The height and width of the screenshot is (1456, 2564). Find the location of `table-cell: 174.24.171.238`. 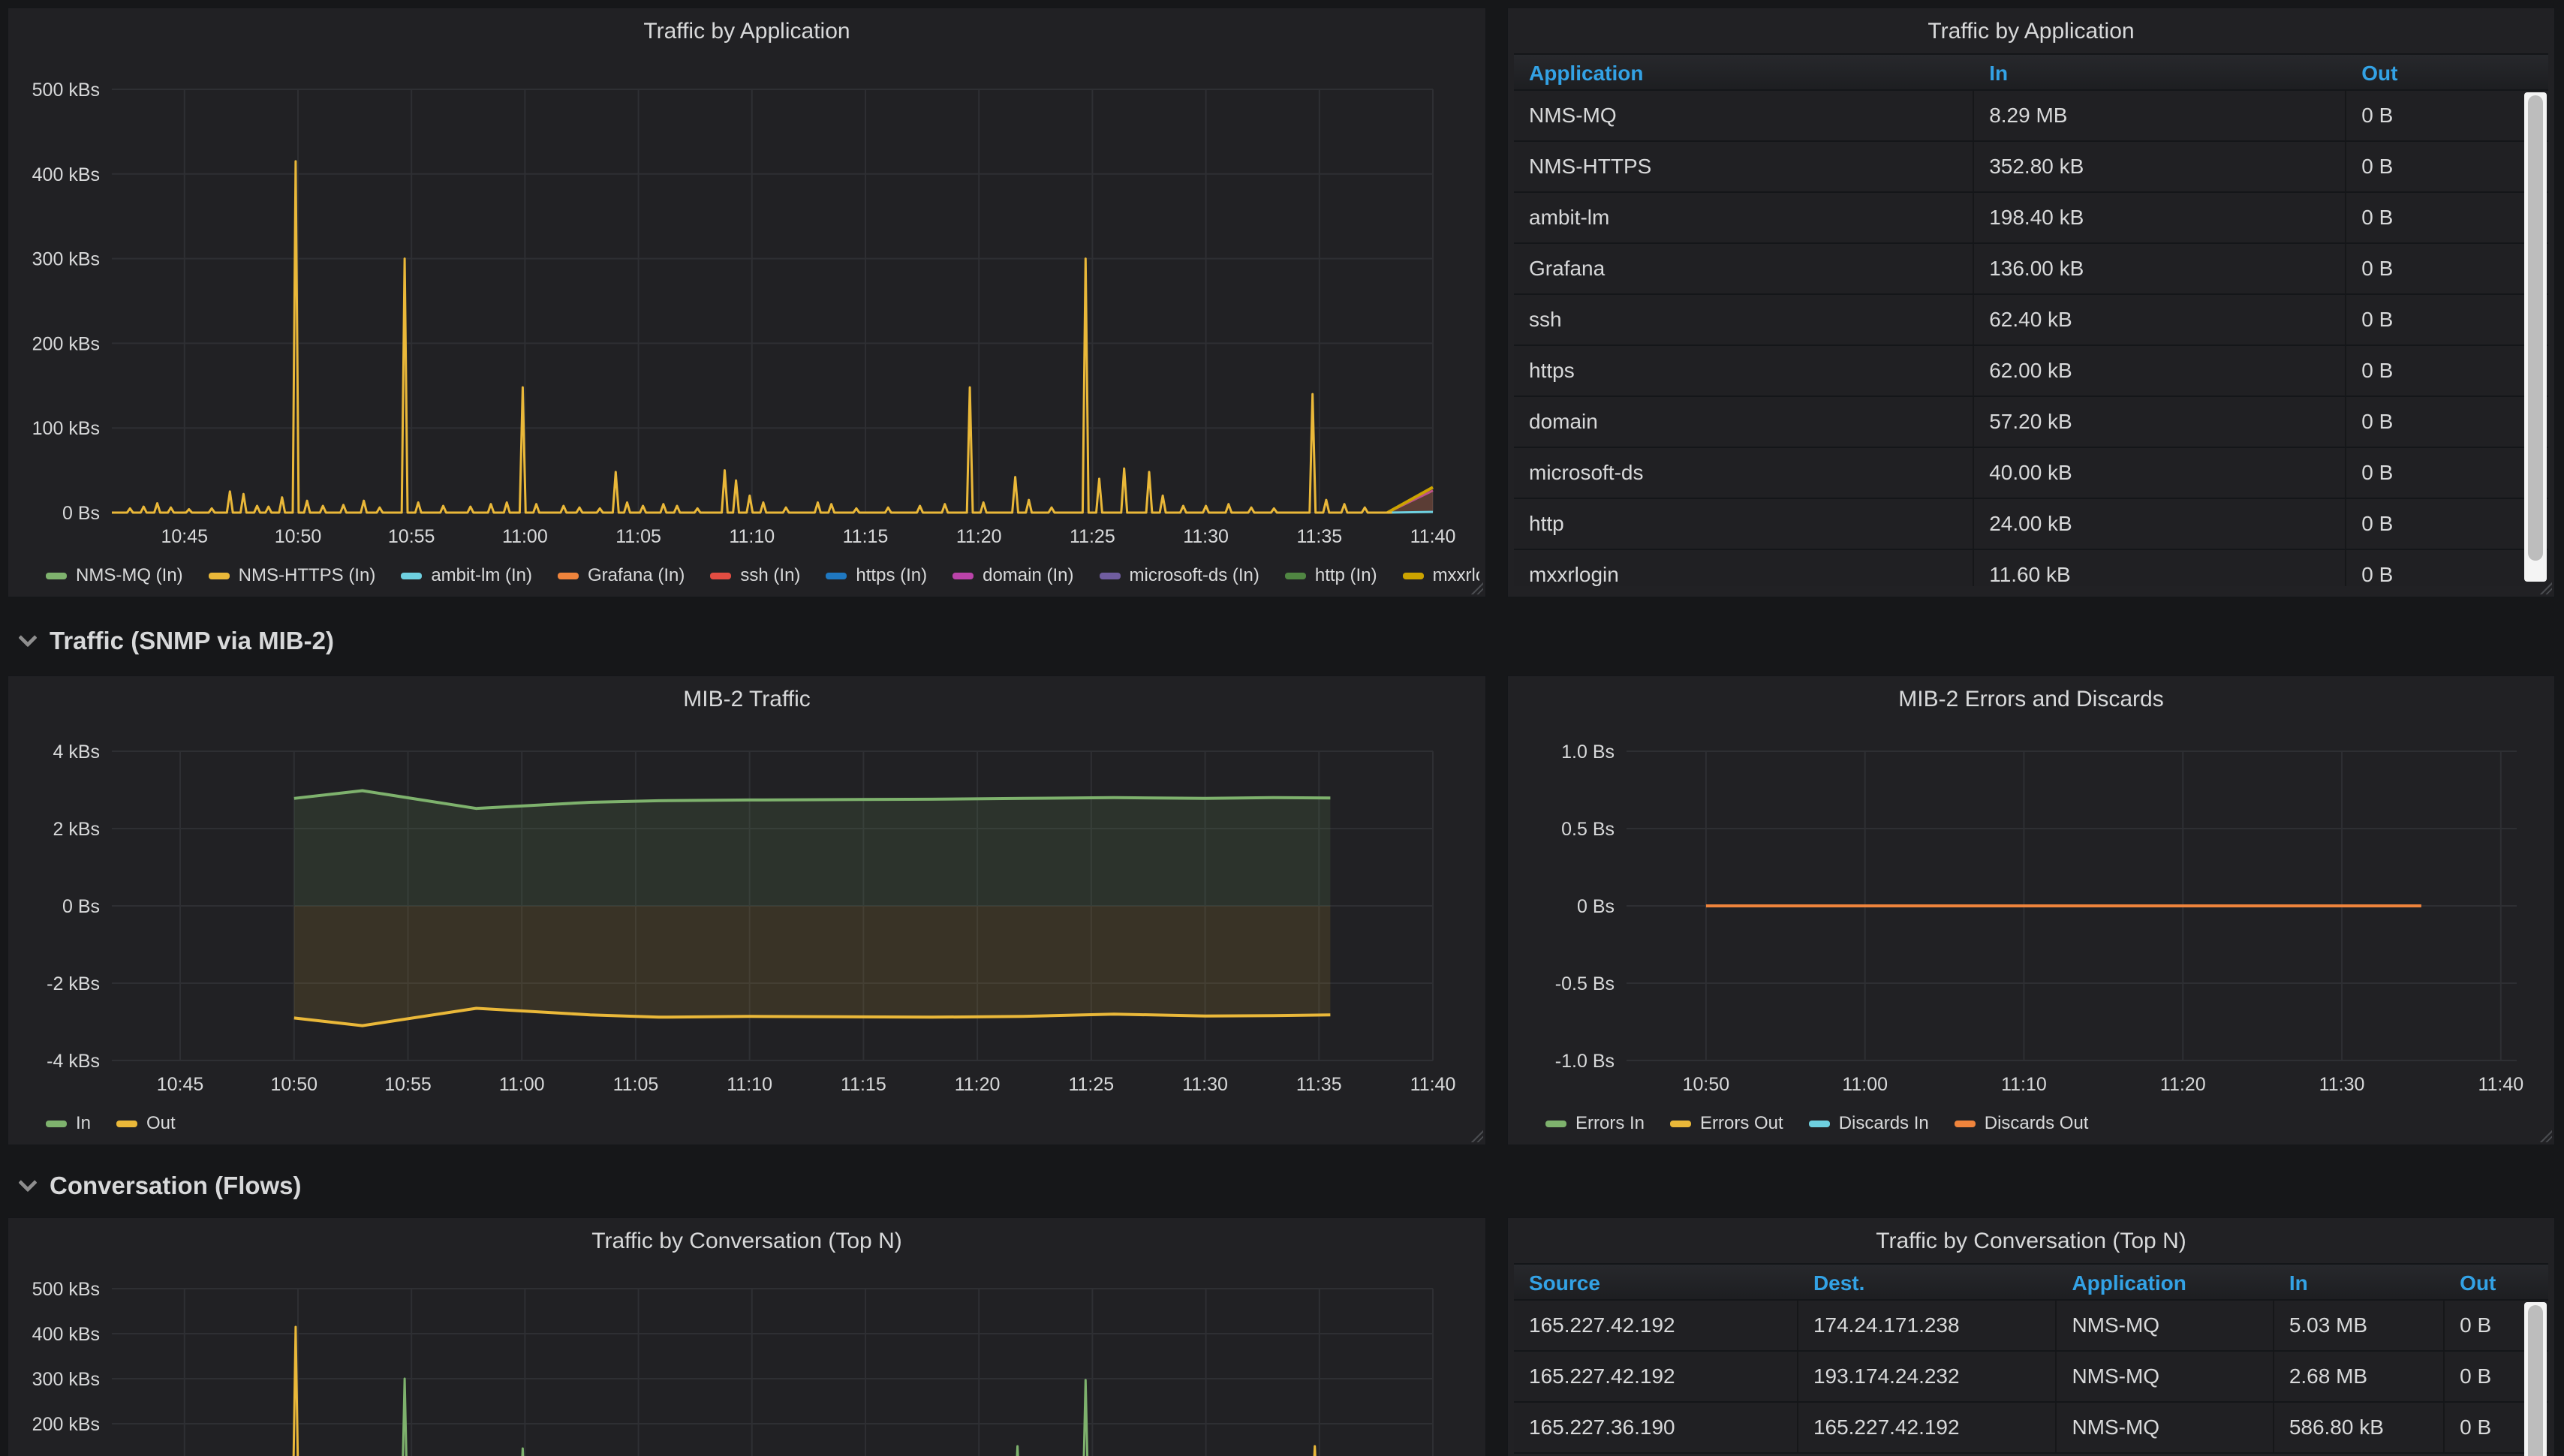

table-cell: 174.24.171.238 is located at coordinates (1927, 1325).